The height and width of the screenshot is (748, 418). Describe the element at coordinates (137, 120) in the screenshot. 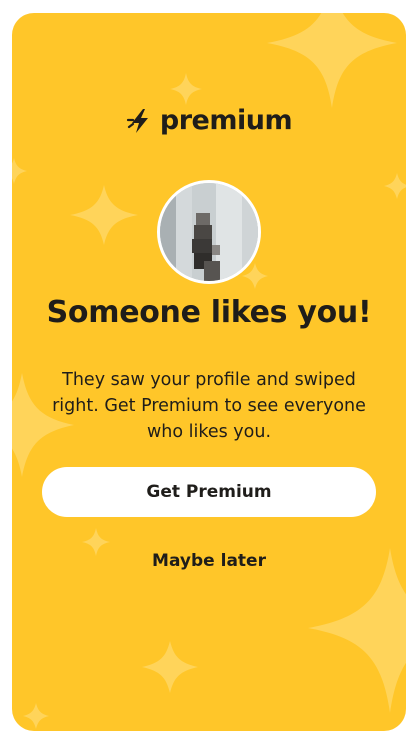

I see `lightning-bolt-icon` at that location.